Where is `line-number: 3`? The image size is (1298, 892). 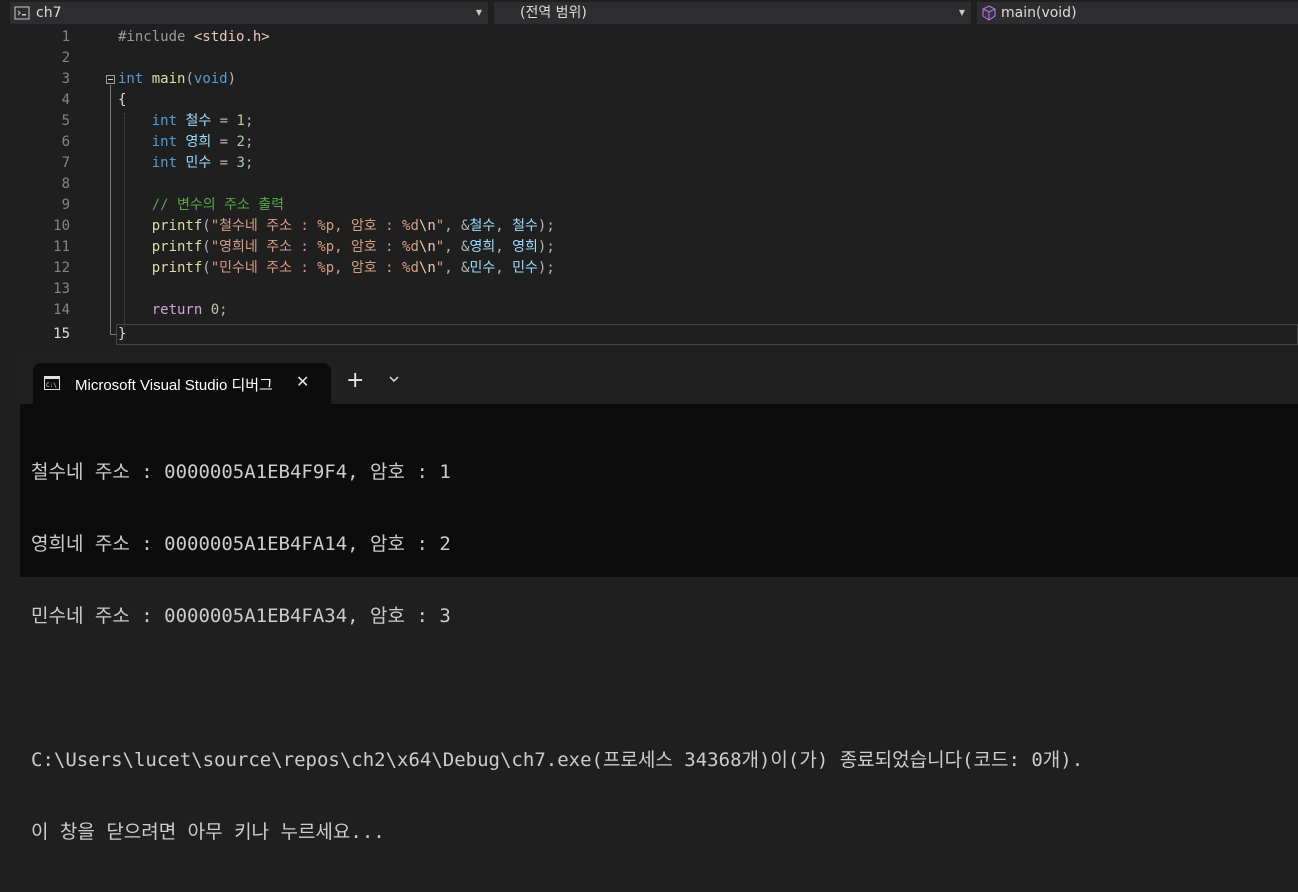 line-number: 3 is located at coordinates (65, 79).